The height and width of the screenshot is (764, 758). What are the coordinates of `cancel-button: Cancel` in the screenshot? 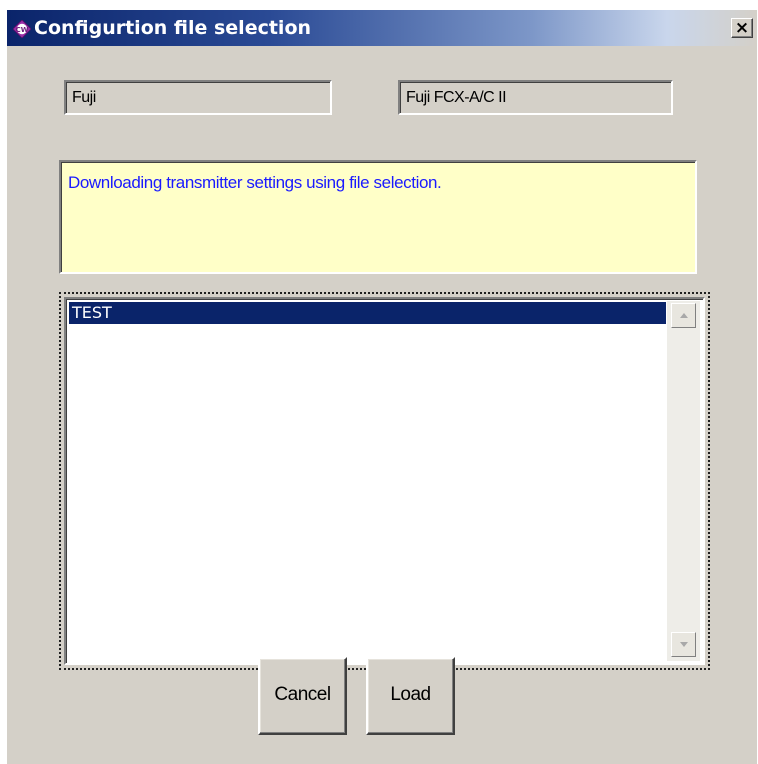 It's located at (302, 696).